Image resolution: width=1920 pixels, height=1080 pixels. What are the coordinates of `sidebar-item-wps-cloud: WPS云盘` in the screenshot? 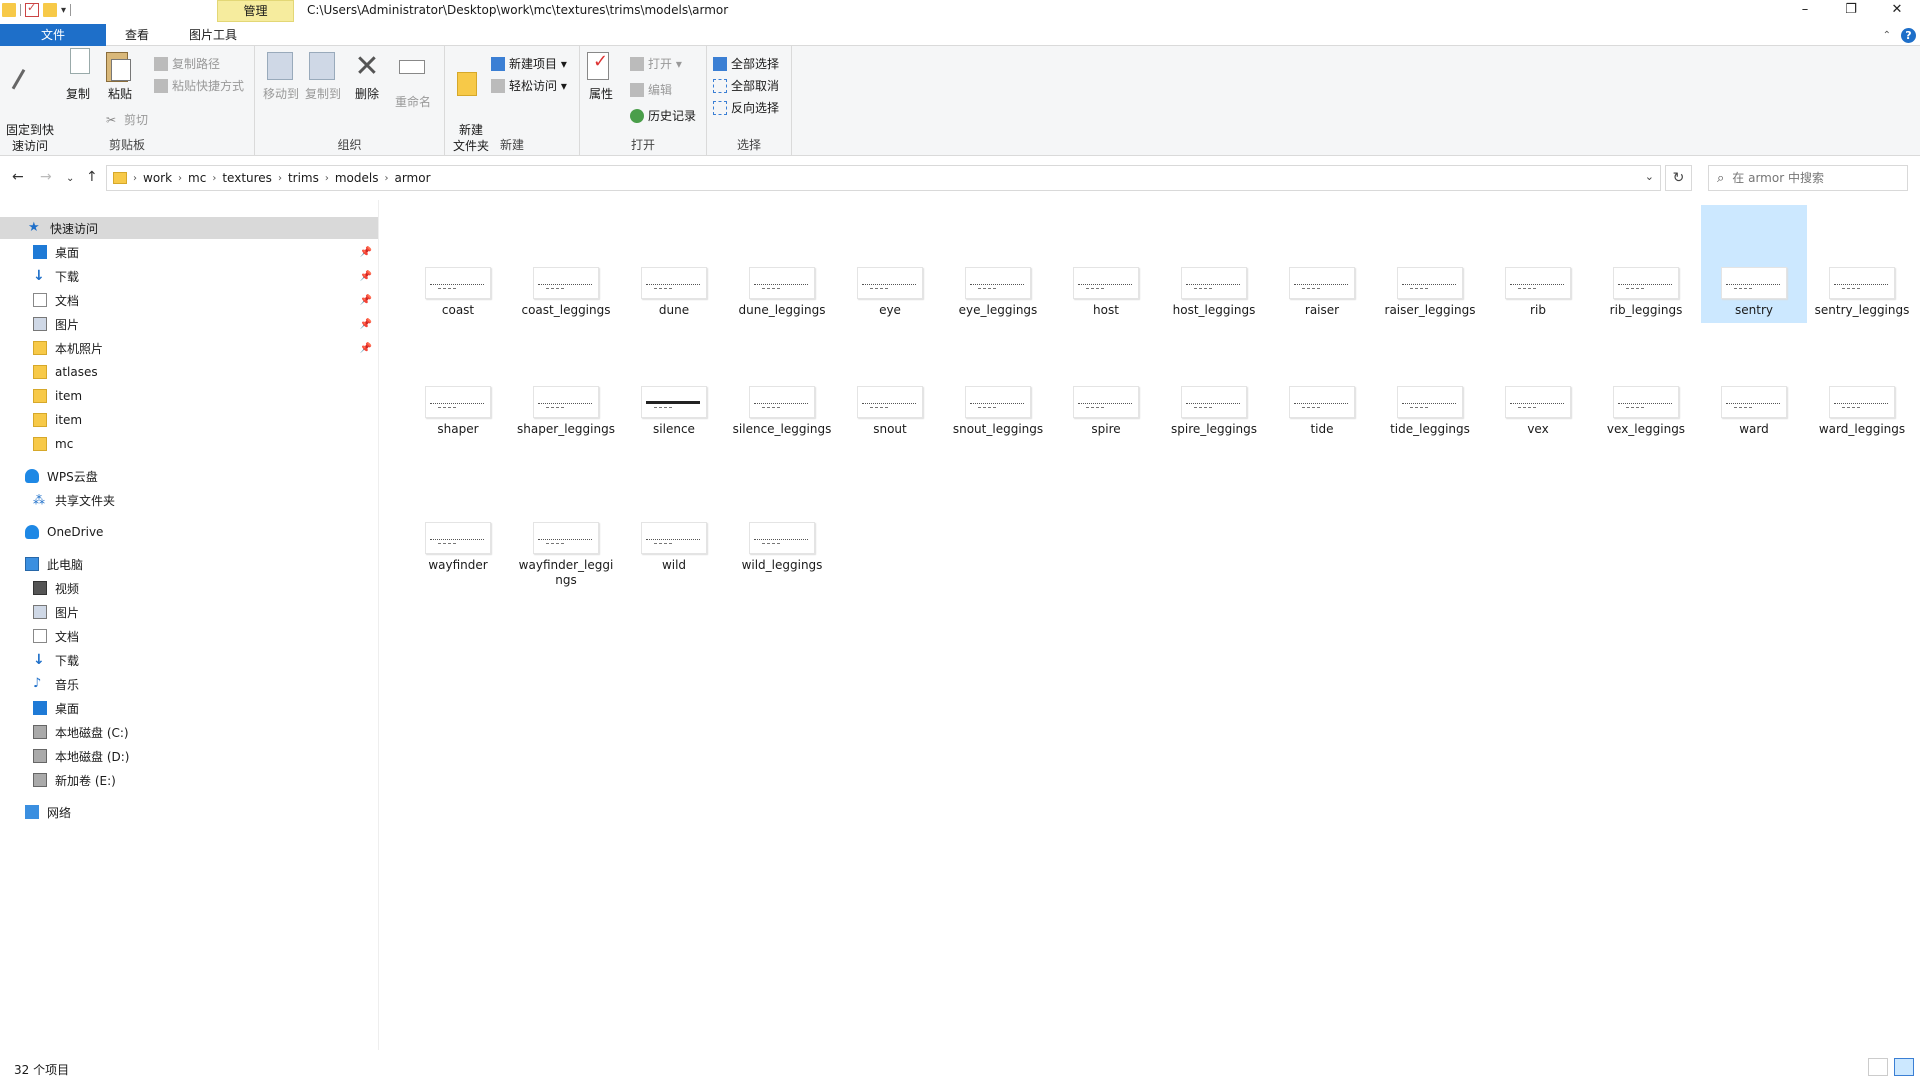 It's located at (189, 476).